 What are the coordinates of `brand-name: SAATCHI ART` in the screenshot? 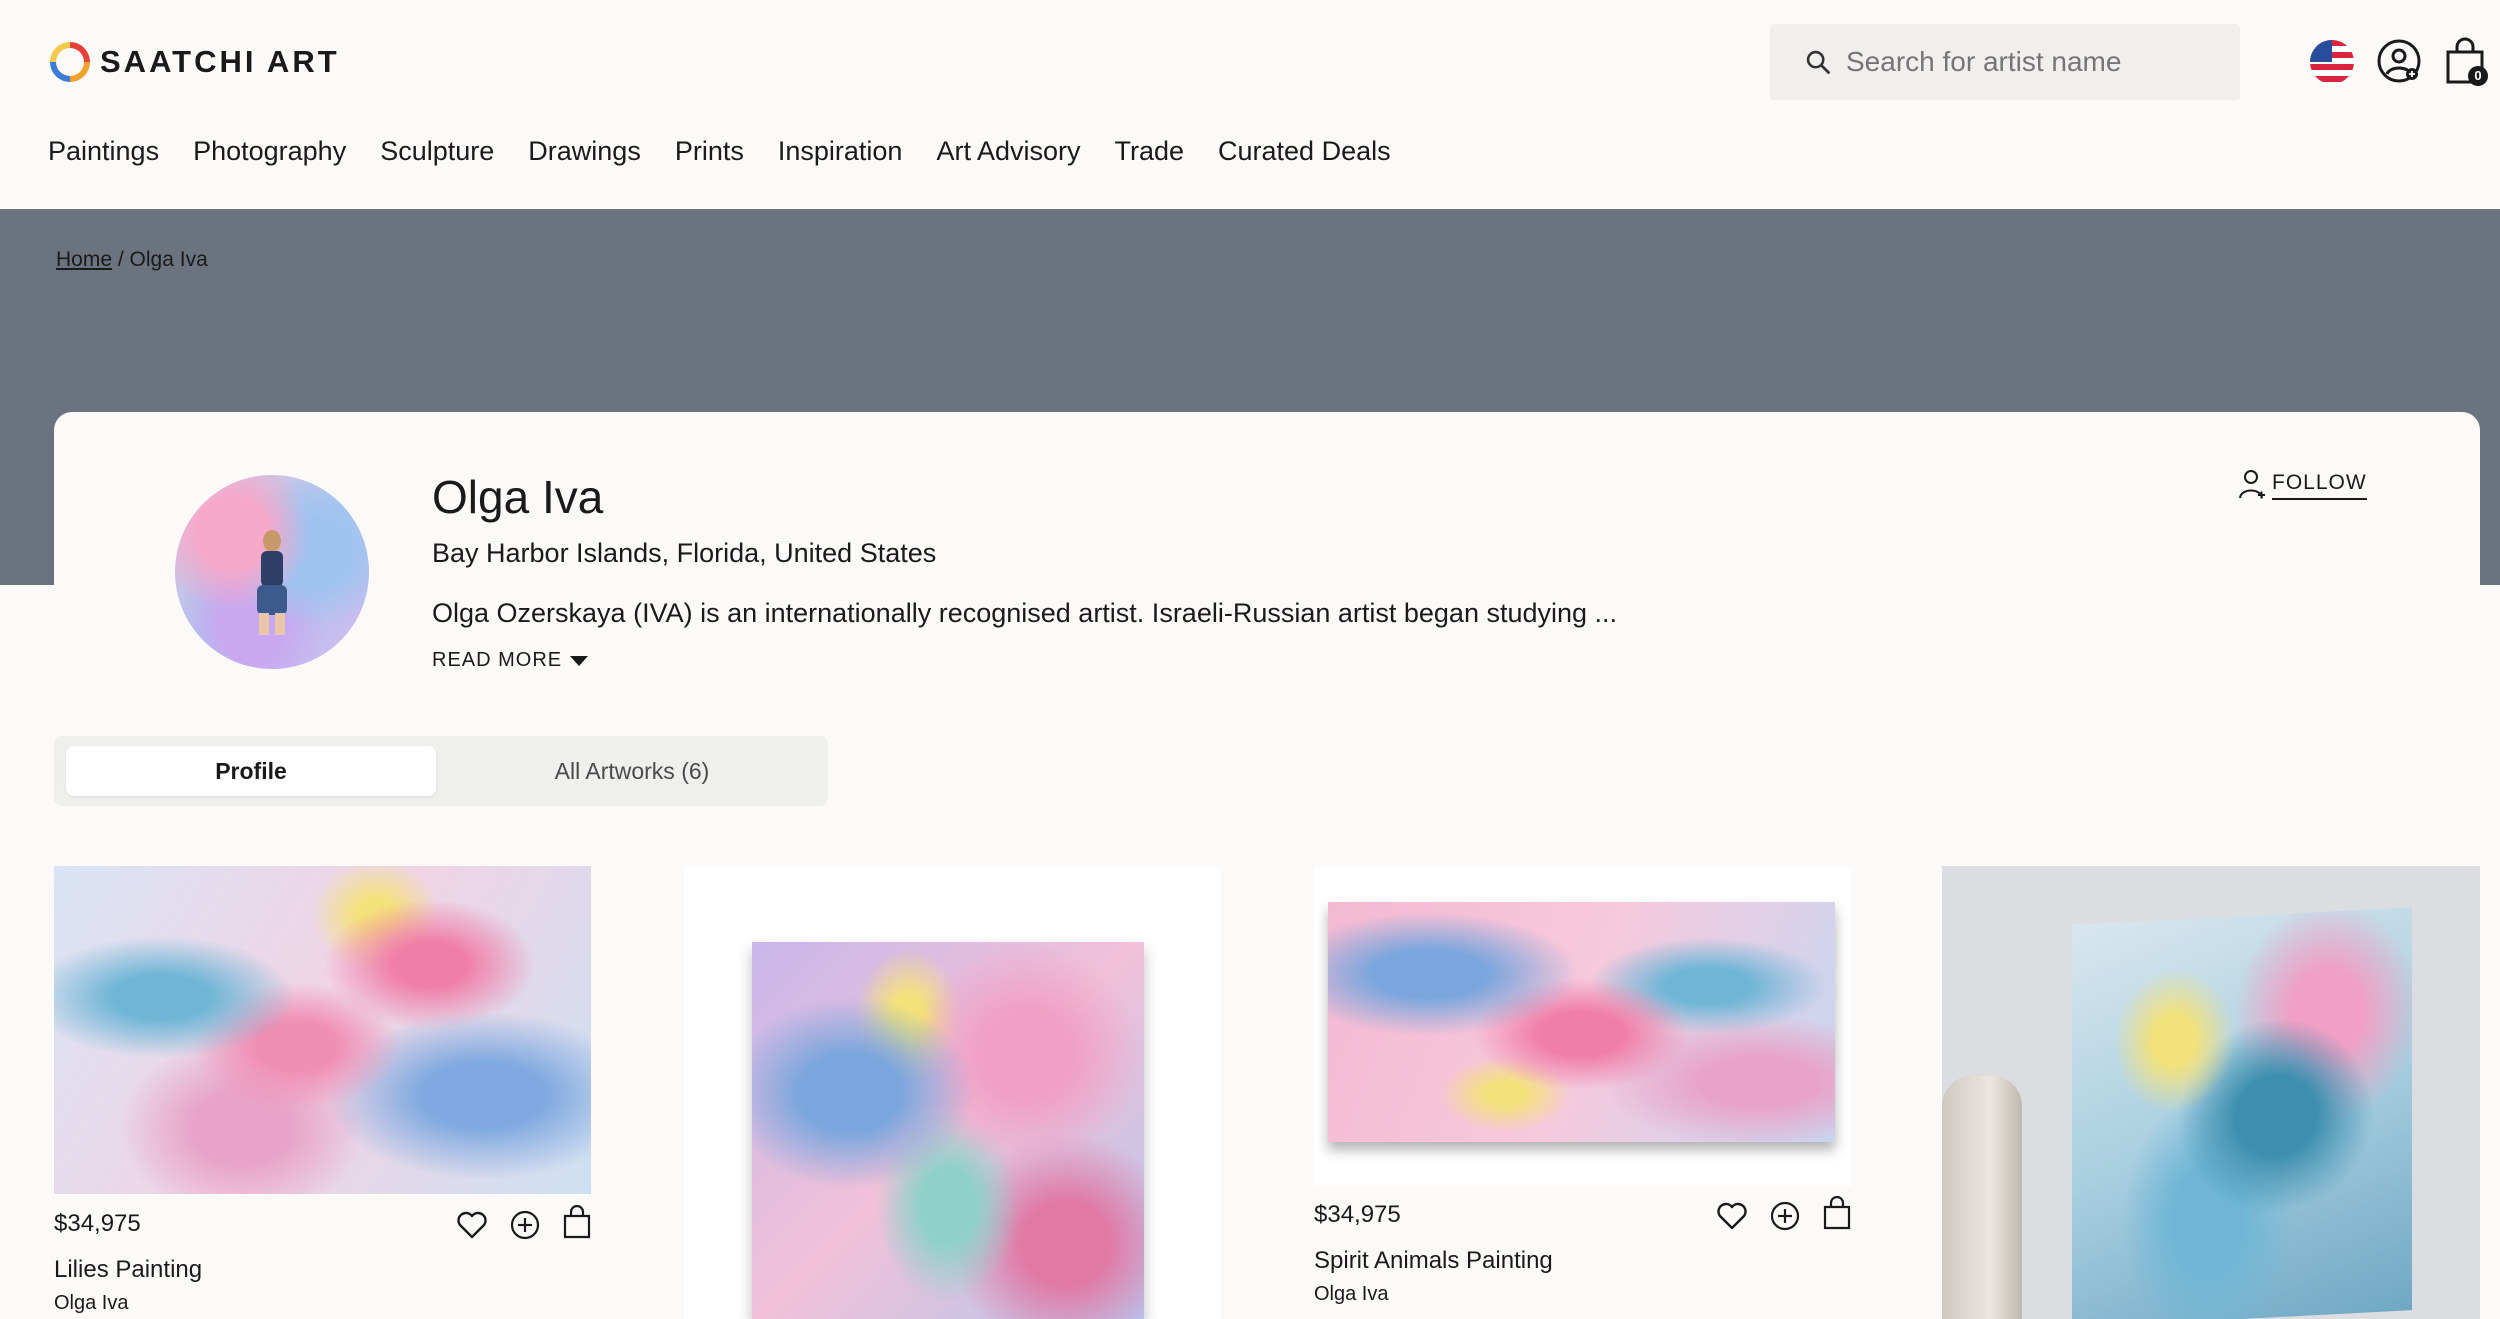 It's located at (220, 61).